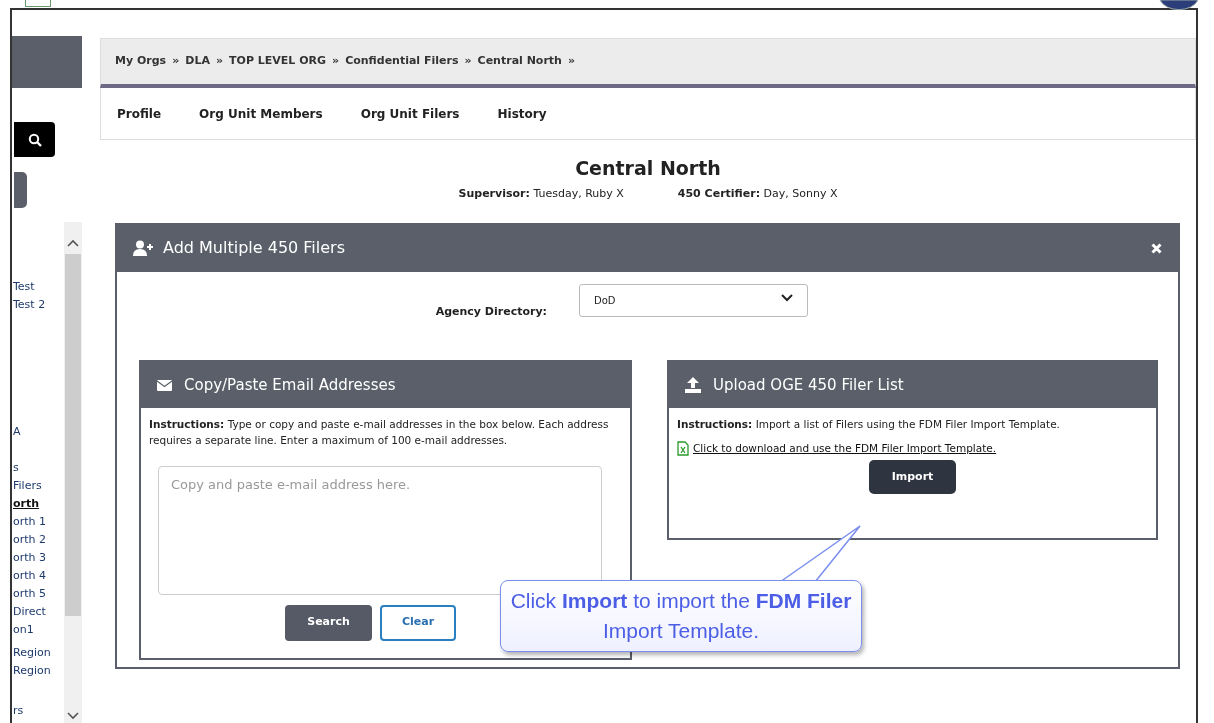  Describe the element at coordinates (38, 287) in the screenshot. I see `sidebar-item: Test` at that location.